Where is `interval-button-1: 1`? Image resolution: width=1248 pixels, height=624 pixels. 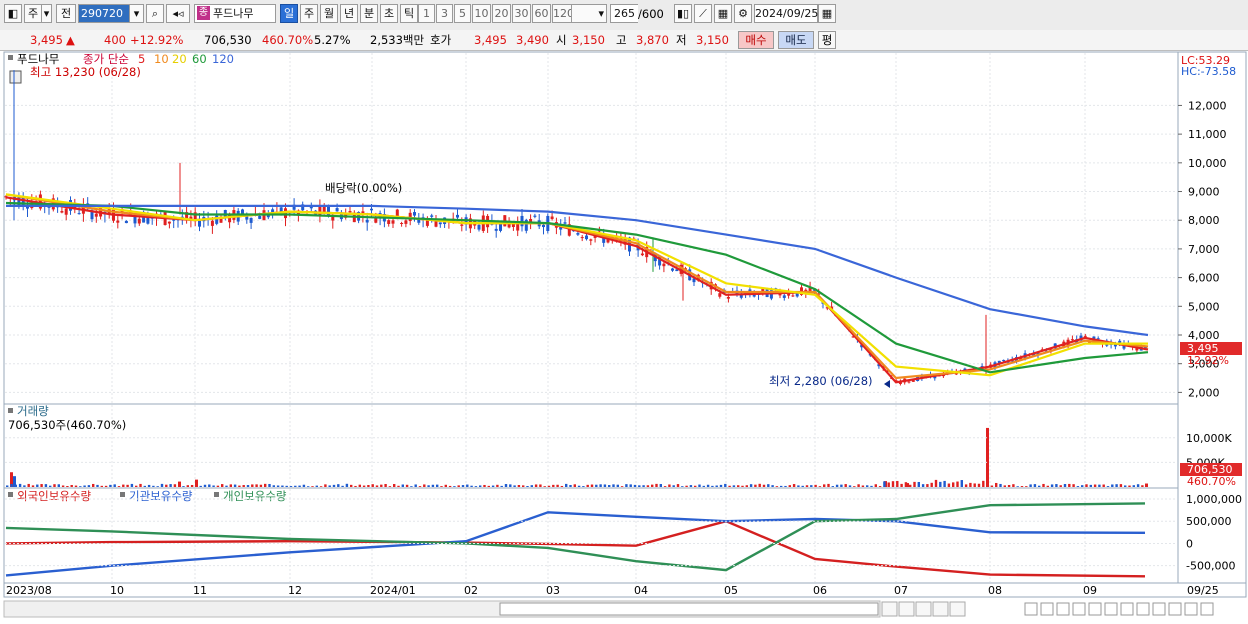
interval-button-1: 1 is located at coordinates (426, 13).